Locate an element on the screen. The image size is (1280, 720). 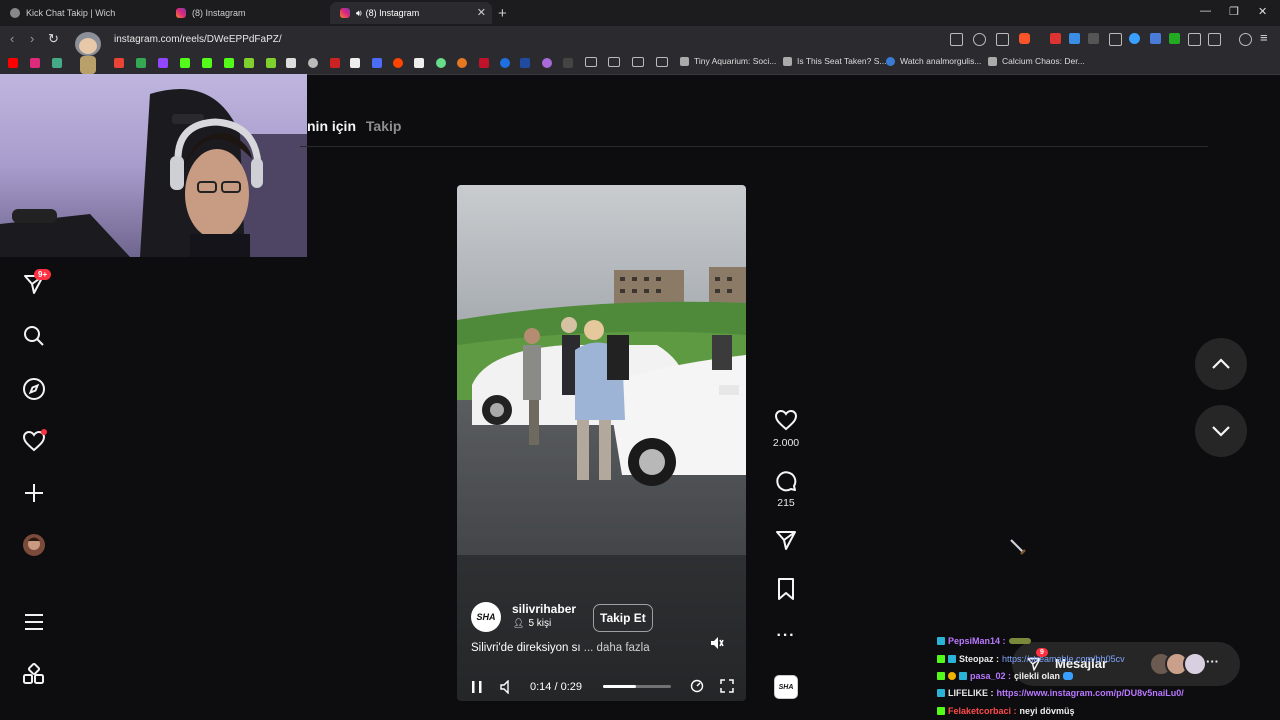
chat-text: çilekli olan is located at coordinates (1037, 676).